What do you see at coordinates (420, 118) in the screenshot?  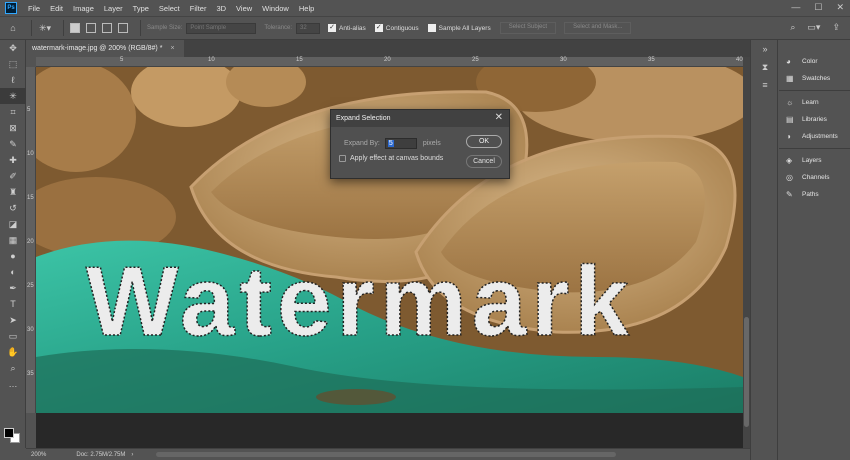 I see `dialog-title-bar: Expand Selection ✕` at bounding box center [420, 118].